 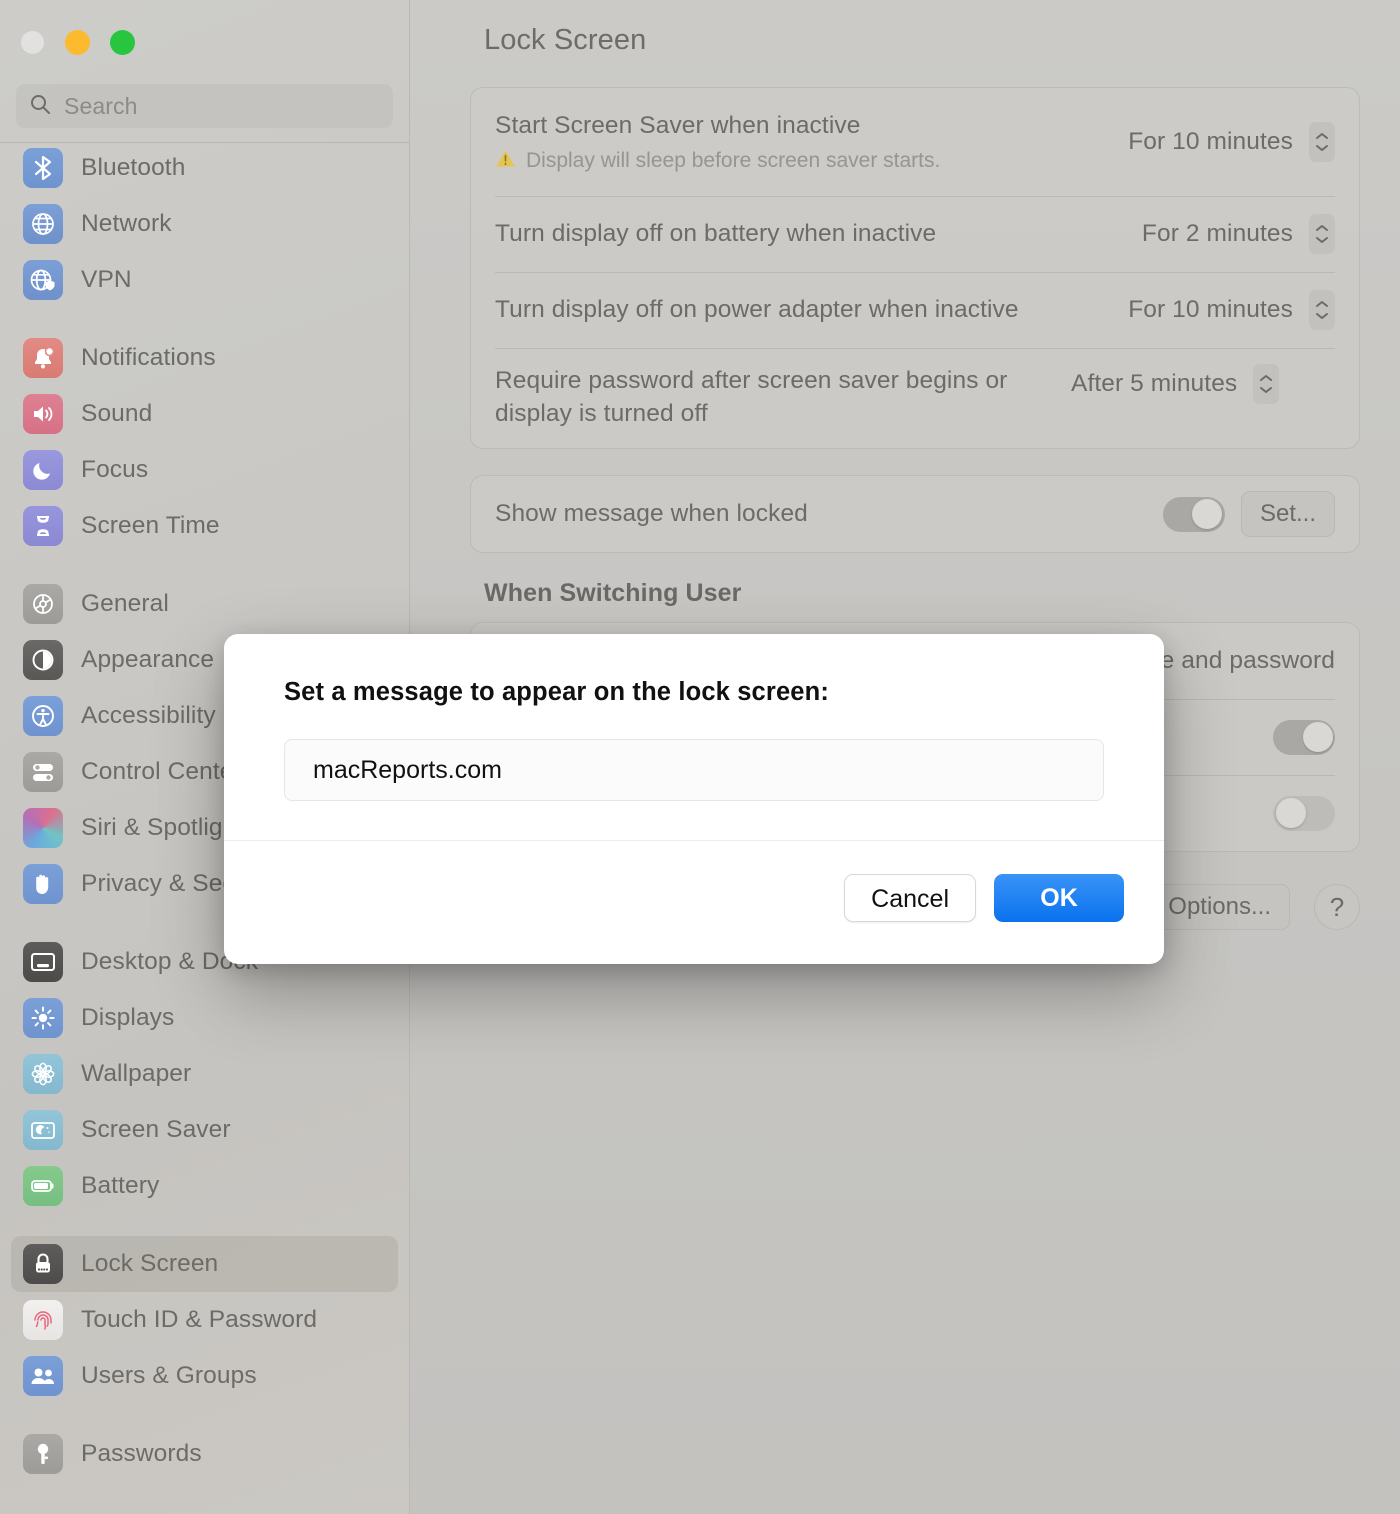 What do you see at coordinates (204, 358) in the screenshot?
I see `sidebar-item-notifications: Notifications` at bounding box center [204, 358].